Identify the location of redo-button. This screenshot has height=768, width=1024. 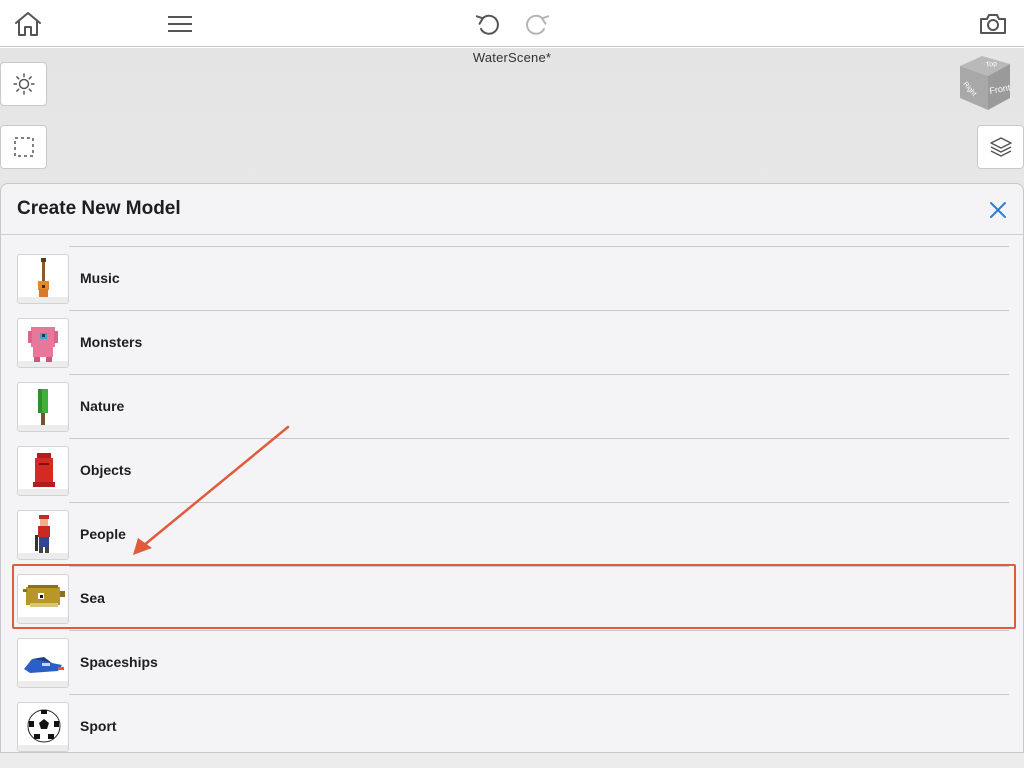
(536, 24).